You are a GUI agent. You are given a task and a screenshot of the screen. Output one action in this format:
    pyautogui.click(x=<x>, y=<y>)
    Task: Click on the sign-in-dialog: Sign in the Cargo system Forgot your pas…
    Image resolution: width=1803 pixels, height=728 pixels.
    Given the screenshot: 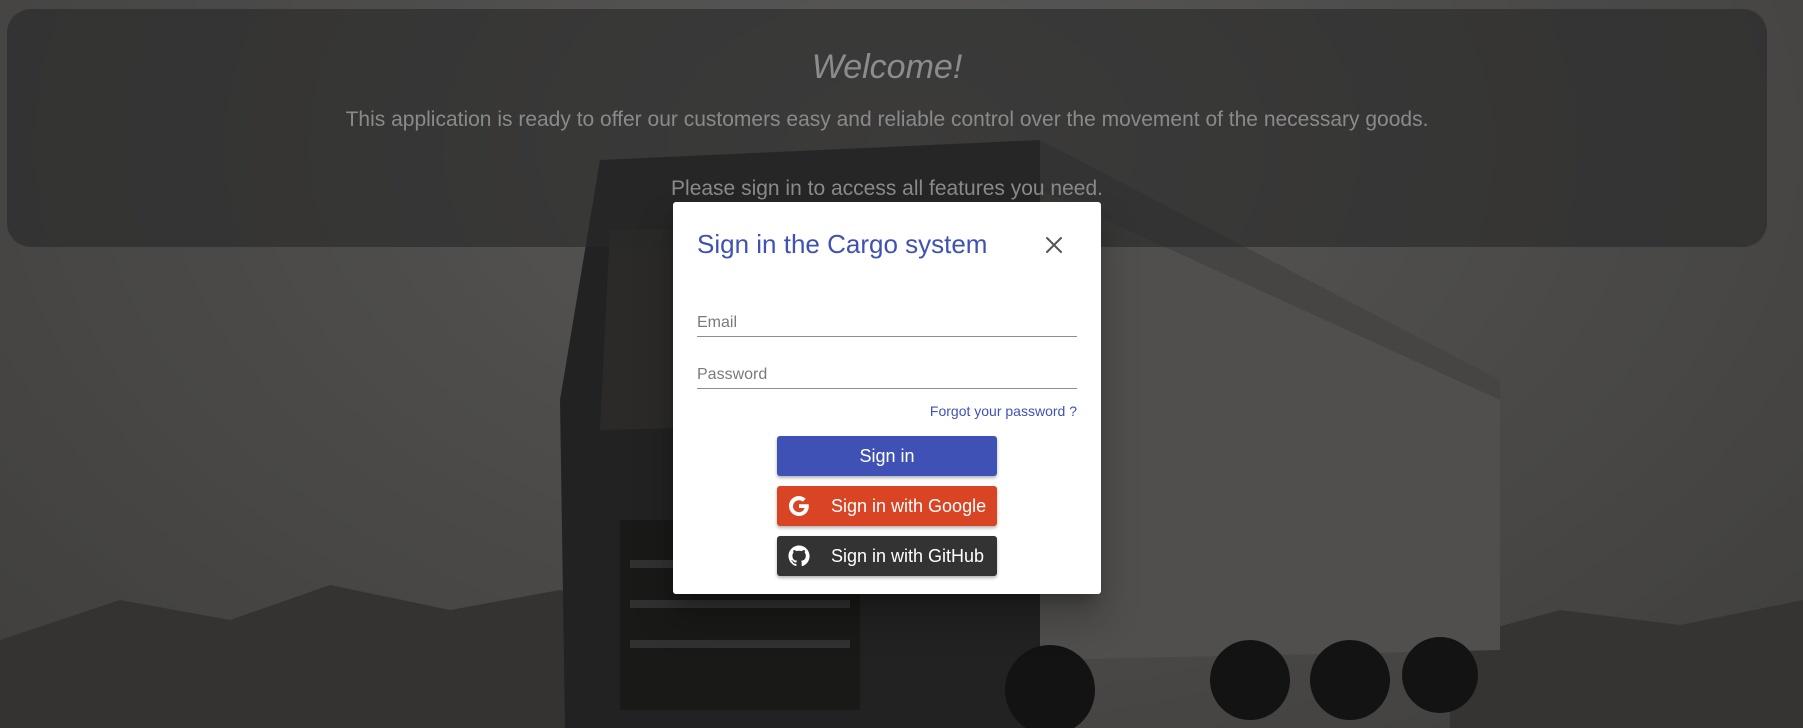 What is the action you would take?
    pyautogui.click(x=887, y=398)
    